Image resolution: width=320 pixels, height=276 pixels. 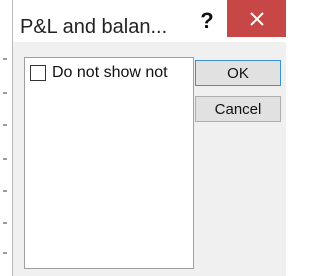 I want to click on list-item-label: Do not show not, so click(x=110, y=72).